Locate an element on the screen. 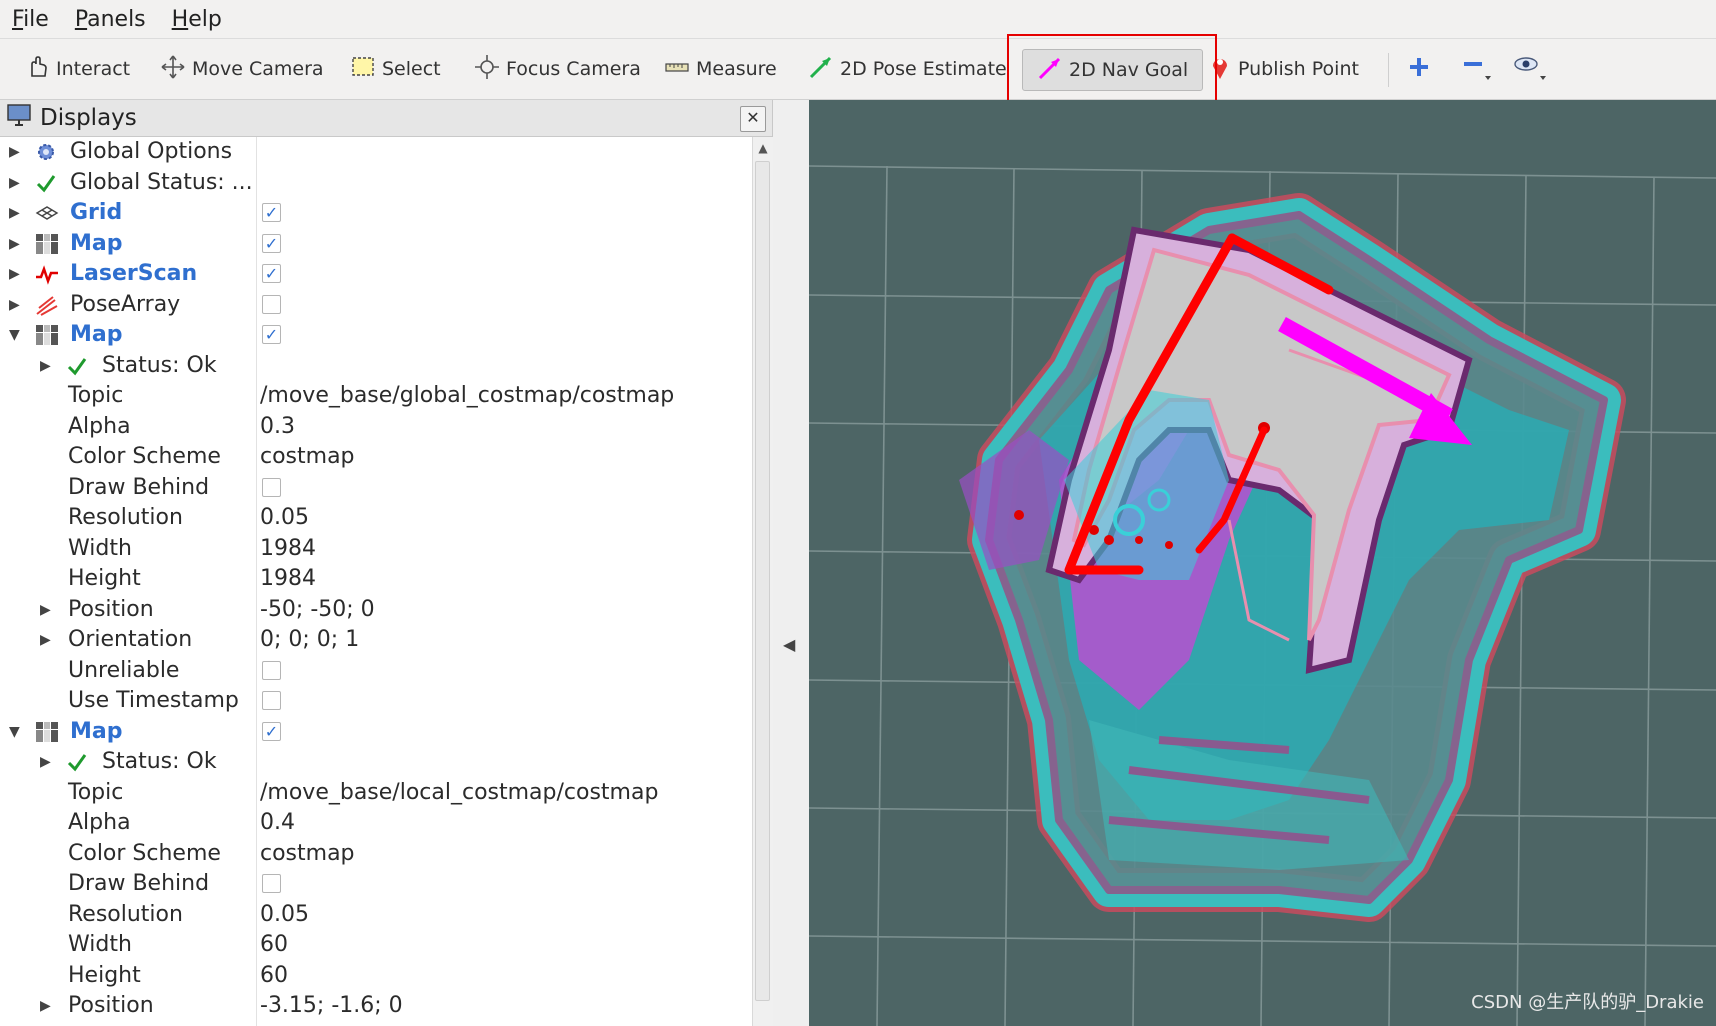  menu-panels: Panels is located at coordinates (110, 19).